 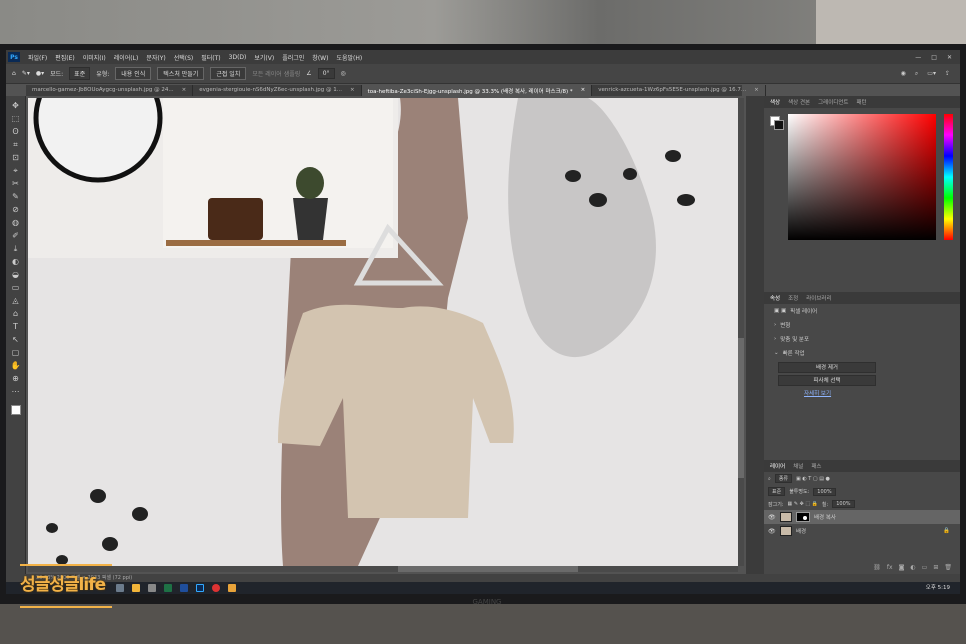 I want to click on app-icon, so click(x=152, y=588).